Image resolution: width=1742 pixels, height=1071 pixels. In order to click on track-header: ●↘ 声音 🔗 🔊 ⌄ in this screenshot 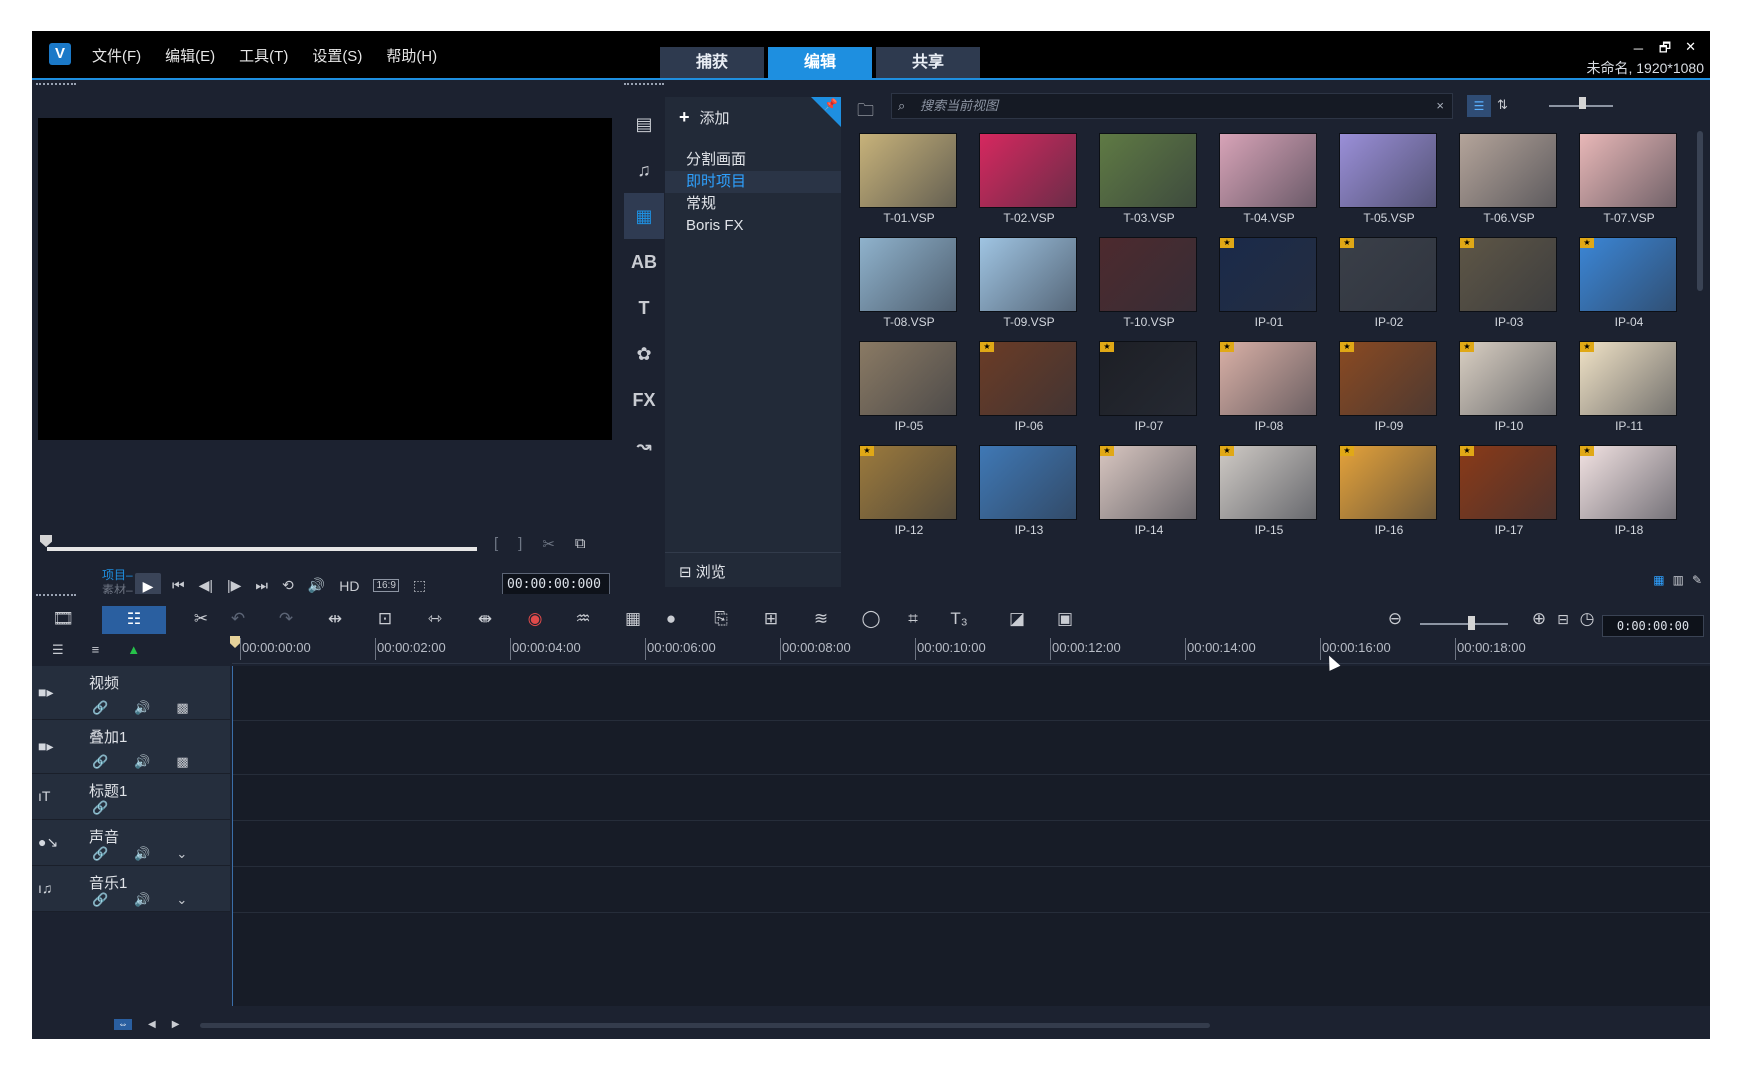, I will do `click(131, 843)`.